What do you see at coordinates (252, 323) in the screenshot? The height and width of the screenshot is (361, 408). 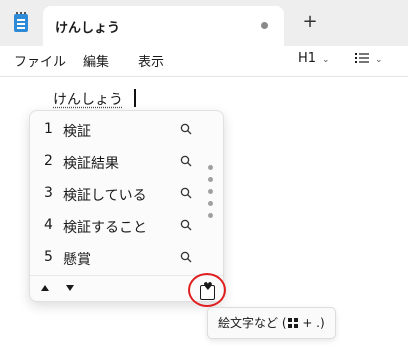 I see `tooltip-prefix: 絵文字など (` at bounding box center [252, 323].